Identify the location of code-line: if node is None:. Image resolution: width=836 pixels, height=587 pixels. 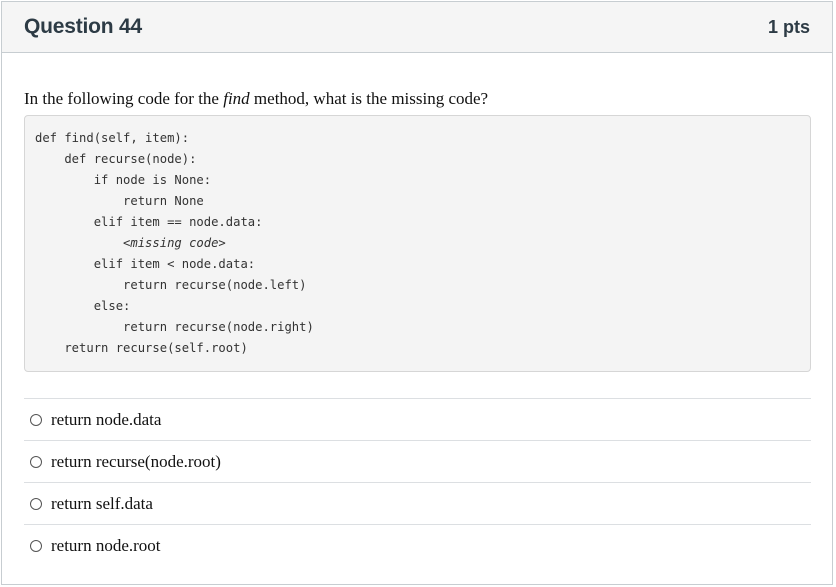
(123, 180).